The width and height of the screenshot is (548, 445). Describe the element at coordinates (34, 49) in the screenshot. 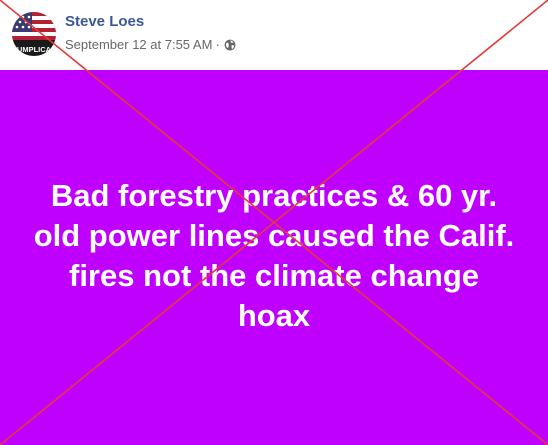

I see `svg-text: RUMPLICAN` at that location.